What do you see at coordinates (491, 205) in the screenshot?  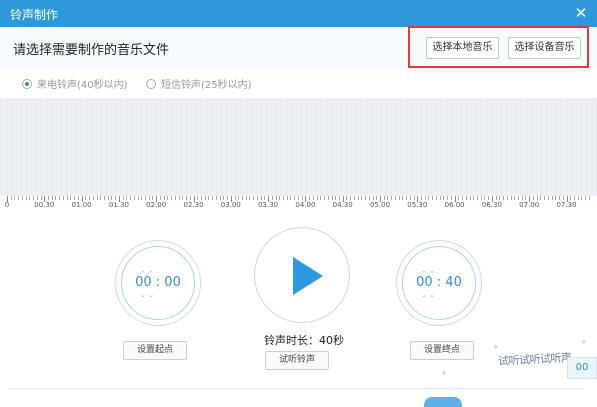 I see `ruler-tick-label: 06.30` at bounding box center [491, 205].